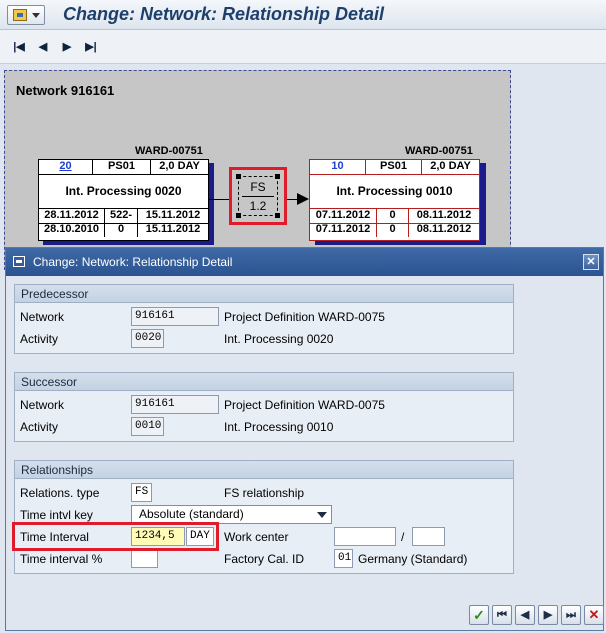 The image size is (606, 633). I want to click on predecessor-early-finish: 15.11.2012, so click(173, 215).